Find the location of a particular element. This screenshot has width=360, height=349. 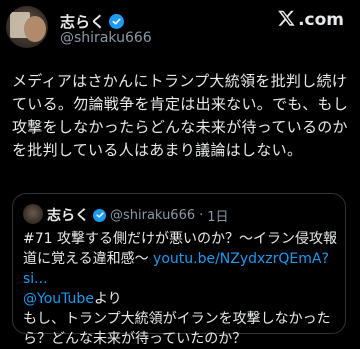

quoted-header: 志らく @shiraku666 · 1日 is located at coordinates (138, 215).